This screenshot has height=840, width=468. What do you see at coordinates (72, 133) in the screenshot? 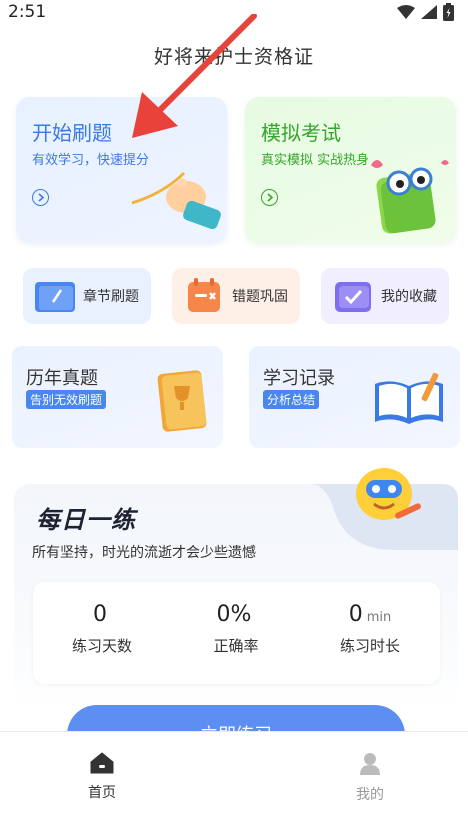
I see `start-practice-title: 开始刷题` at bounding box center [72, 133].